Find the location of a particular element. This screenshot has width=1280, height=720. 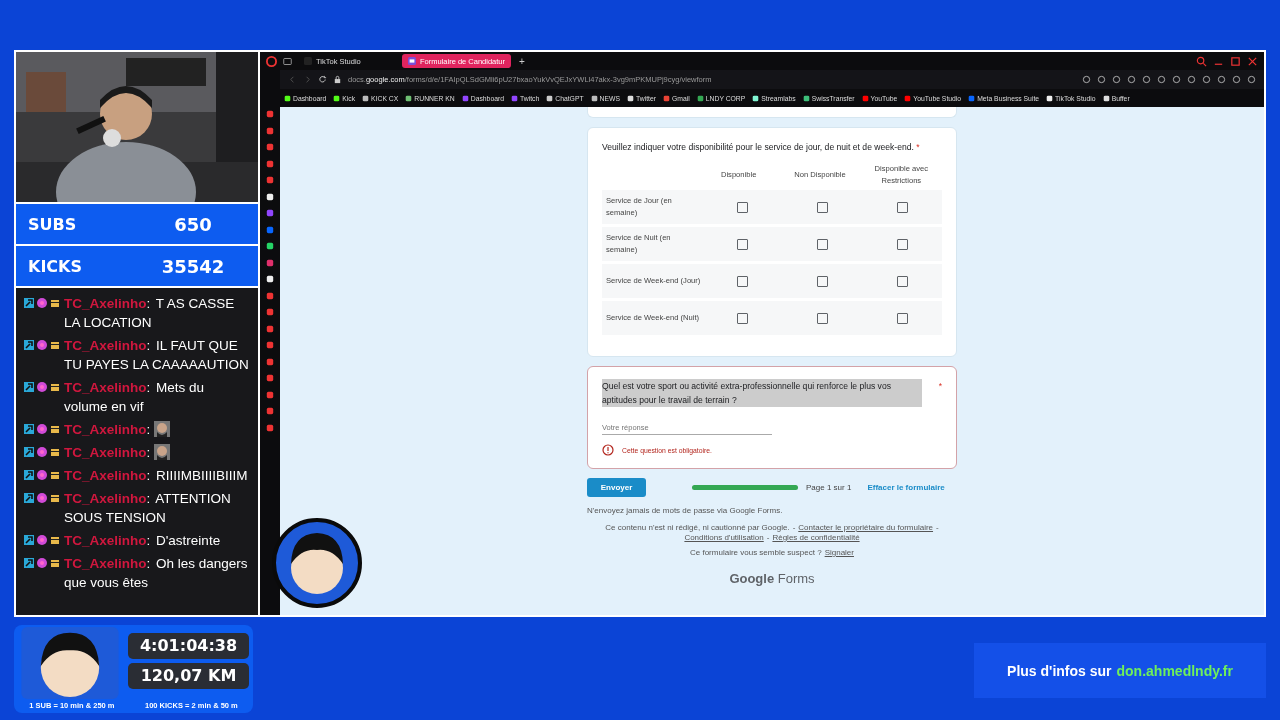

chat-message: TC_Axelinho: Mets du volume en vif is located at coordinates (135, 397).